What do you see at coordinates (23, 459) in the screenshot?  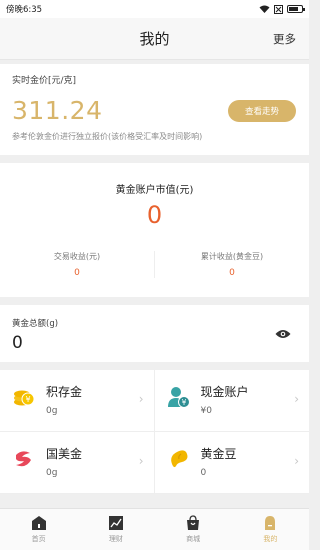 I see `gome-logo-icon` at bounding box center [23, 459].